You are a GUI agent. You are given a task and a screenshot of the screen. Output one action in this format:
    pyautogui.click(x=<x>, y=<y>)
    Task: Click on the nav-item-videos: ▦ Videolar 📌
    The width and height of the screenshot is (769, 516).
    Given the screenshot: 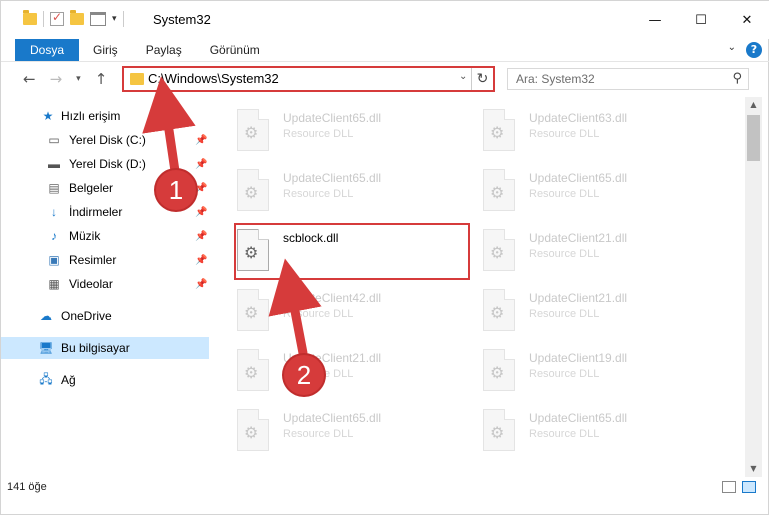 What is the action you would take?
    pyautogui.click(x=105, y=284)
    